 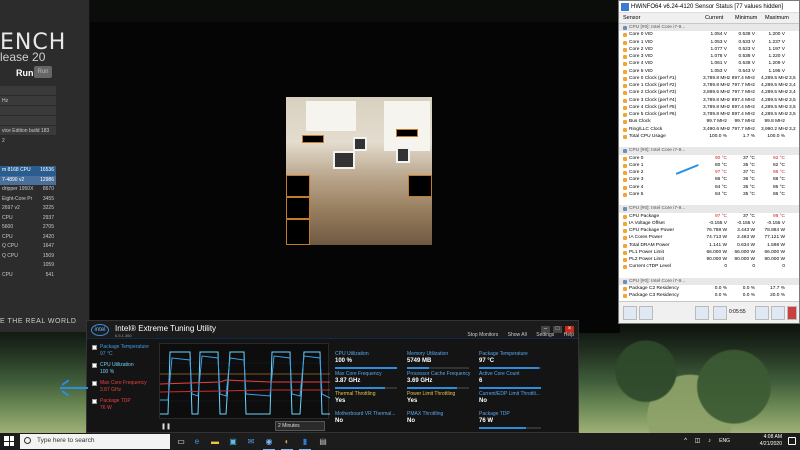 What do you see at coordinates (300, 426) in the screenshot?
I see `duration-select: 2 Minutes` at bounding box center [300, 426].